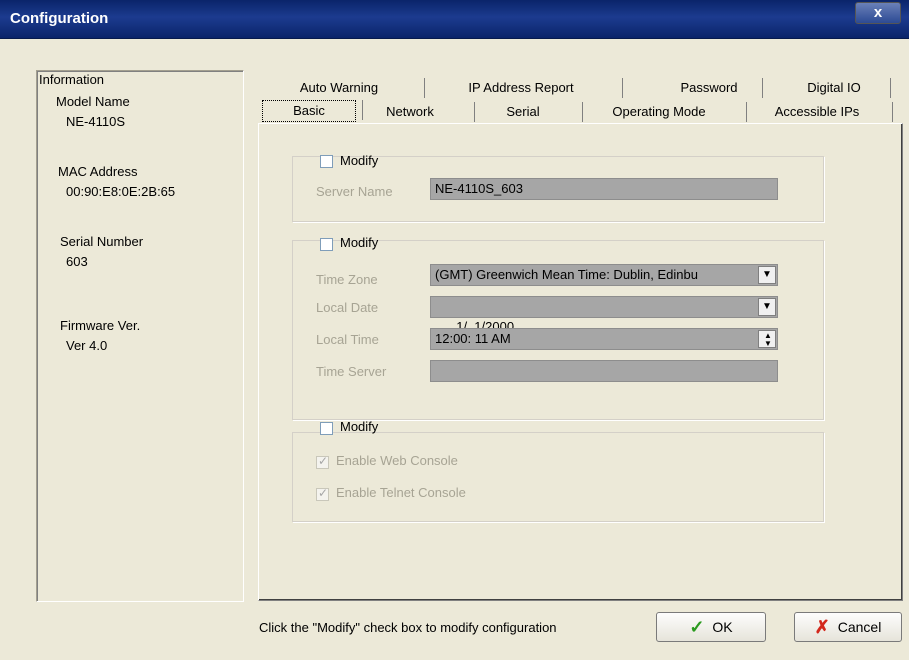 The width and height of the screenshot is (909, 660). I want to click on tab-auto-warning: Auto Warning, so click(339, 88).